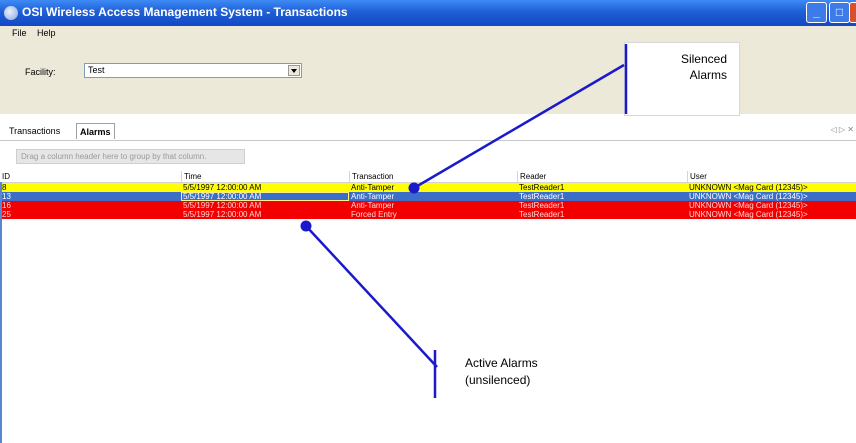  I want to click on facility-label: Facility:, so click(40, 72).